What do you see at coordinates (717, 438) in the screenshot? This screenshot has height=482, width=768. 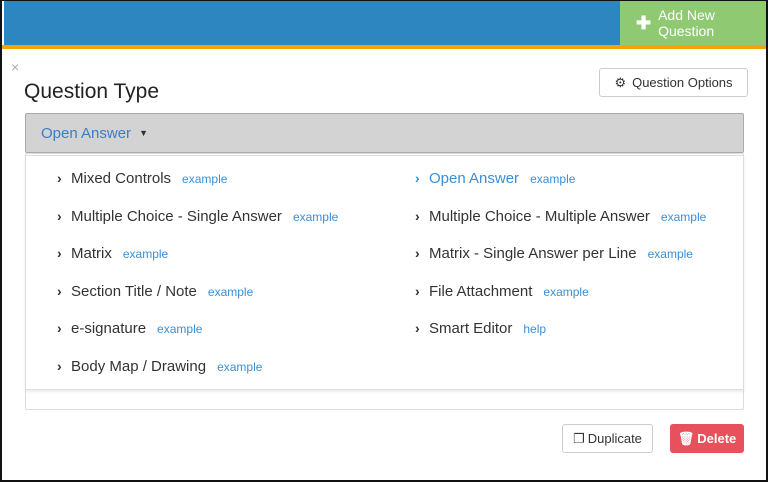 I see `delete-label: Delete` at bounding box center [717, 438].